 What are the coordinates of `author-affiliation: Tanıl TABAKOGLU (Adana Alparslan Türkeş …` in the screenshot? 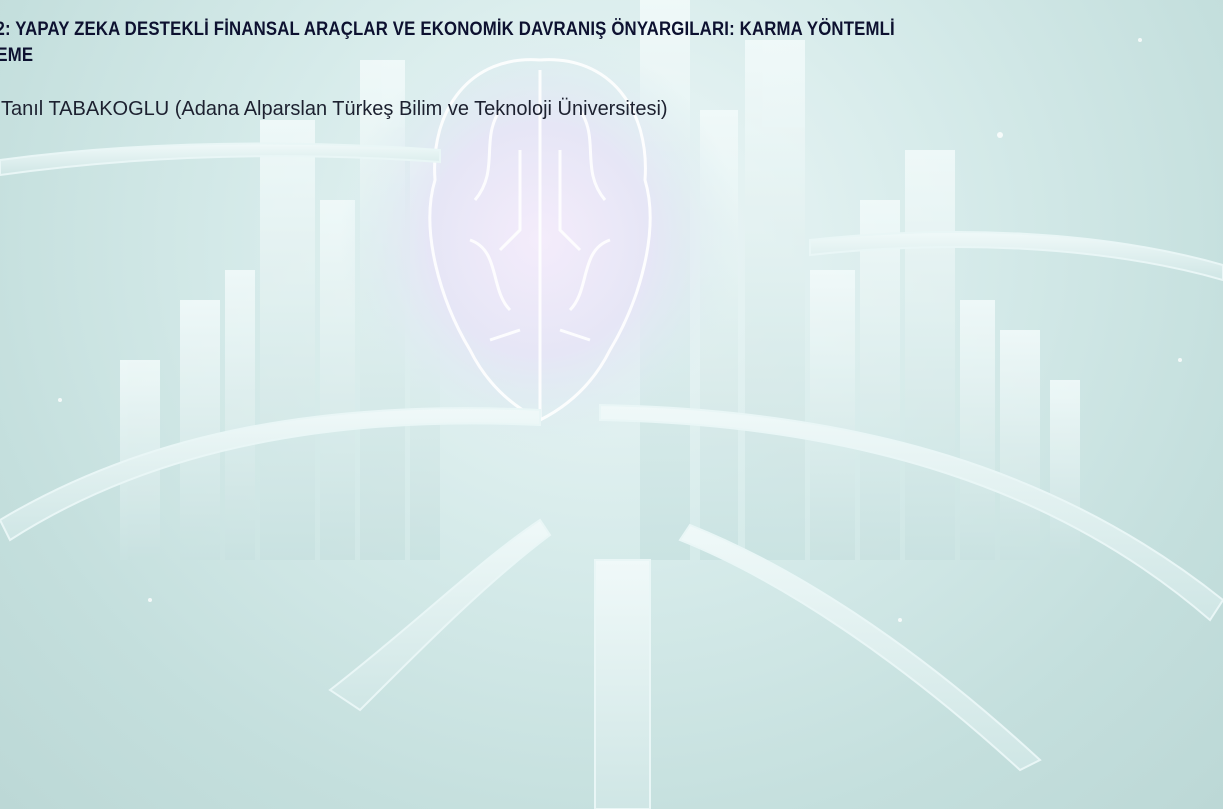 It's located at (334, 109).